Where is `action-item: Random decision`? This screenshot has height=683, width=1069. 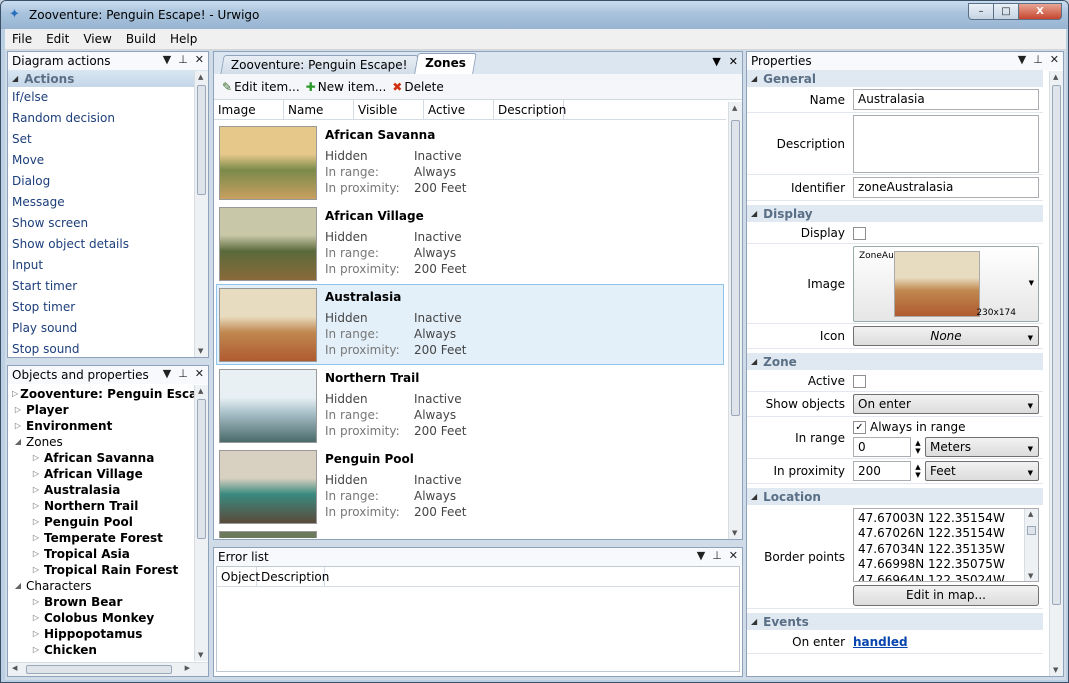
action-item: Random decision is located at coordinates (108, 118).